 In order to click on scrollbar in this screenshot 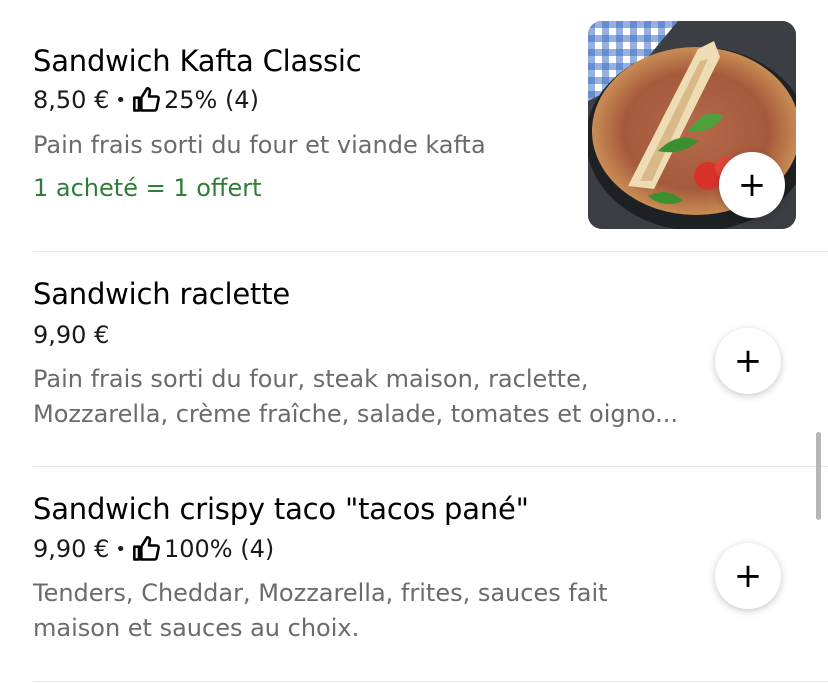, I will do `click(818, 476)`.